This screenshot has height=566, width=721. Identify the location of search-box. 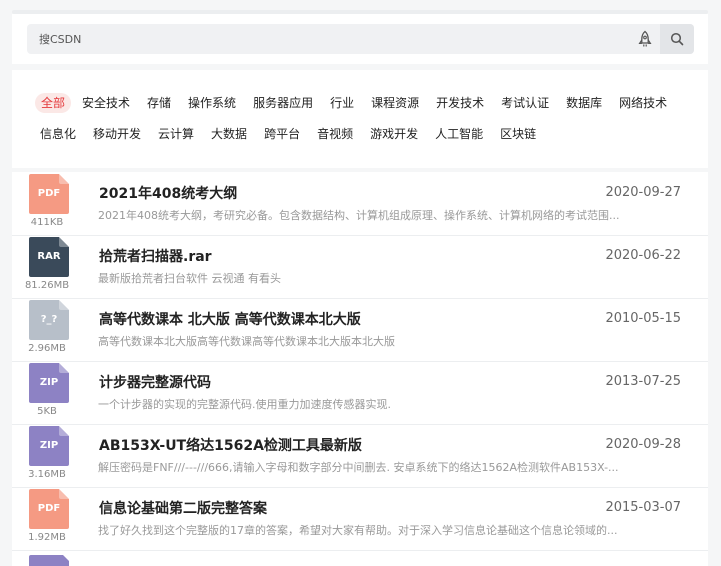
(360, 39).